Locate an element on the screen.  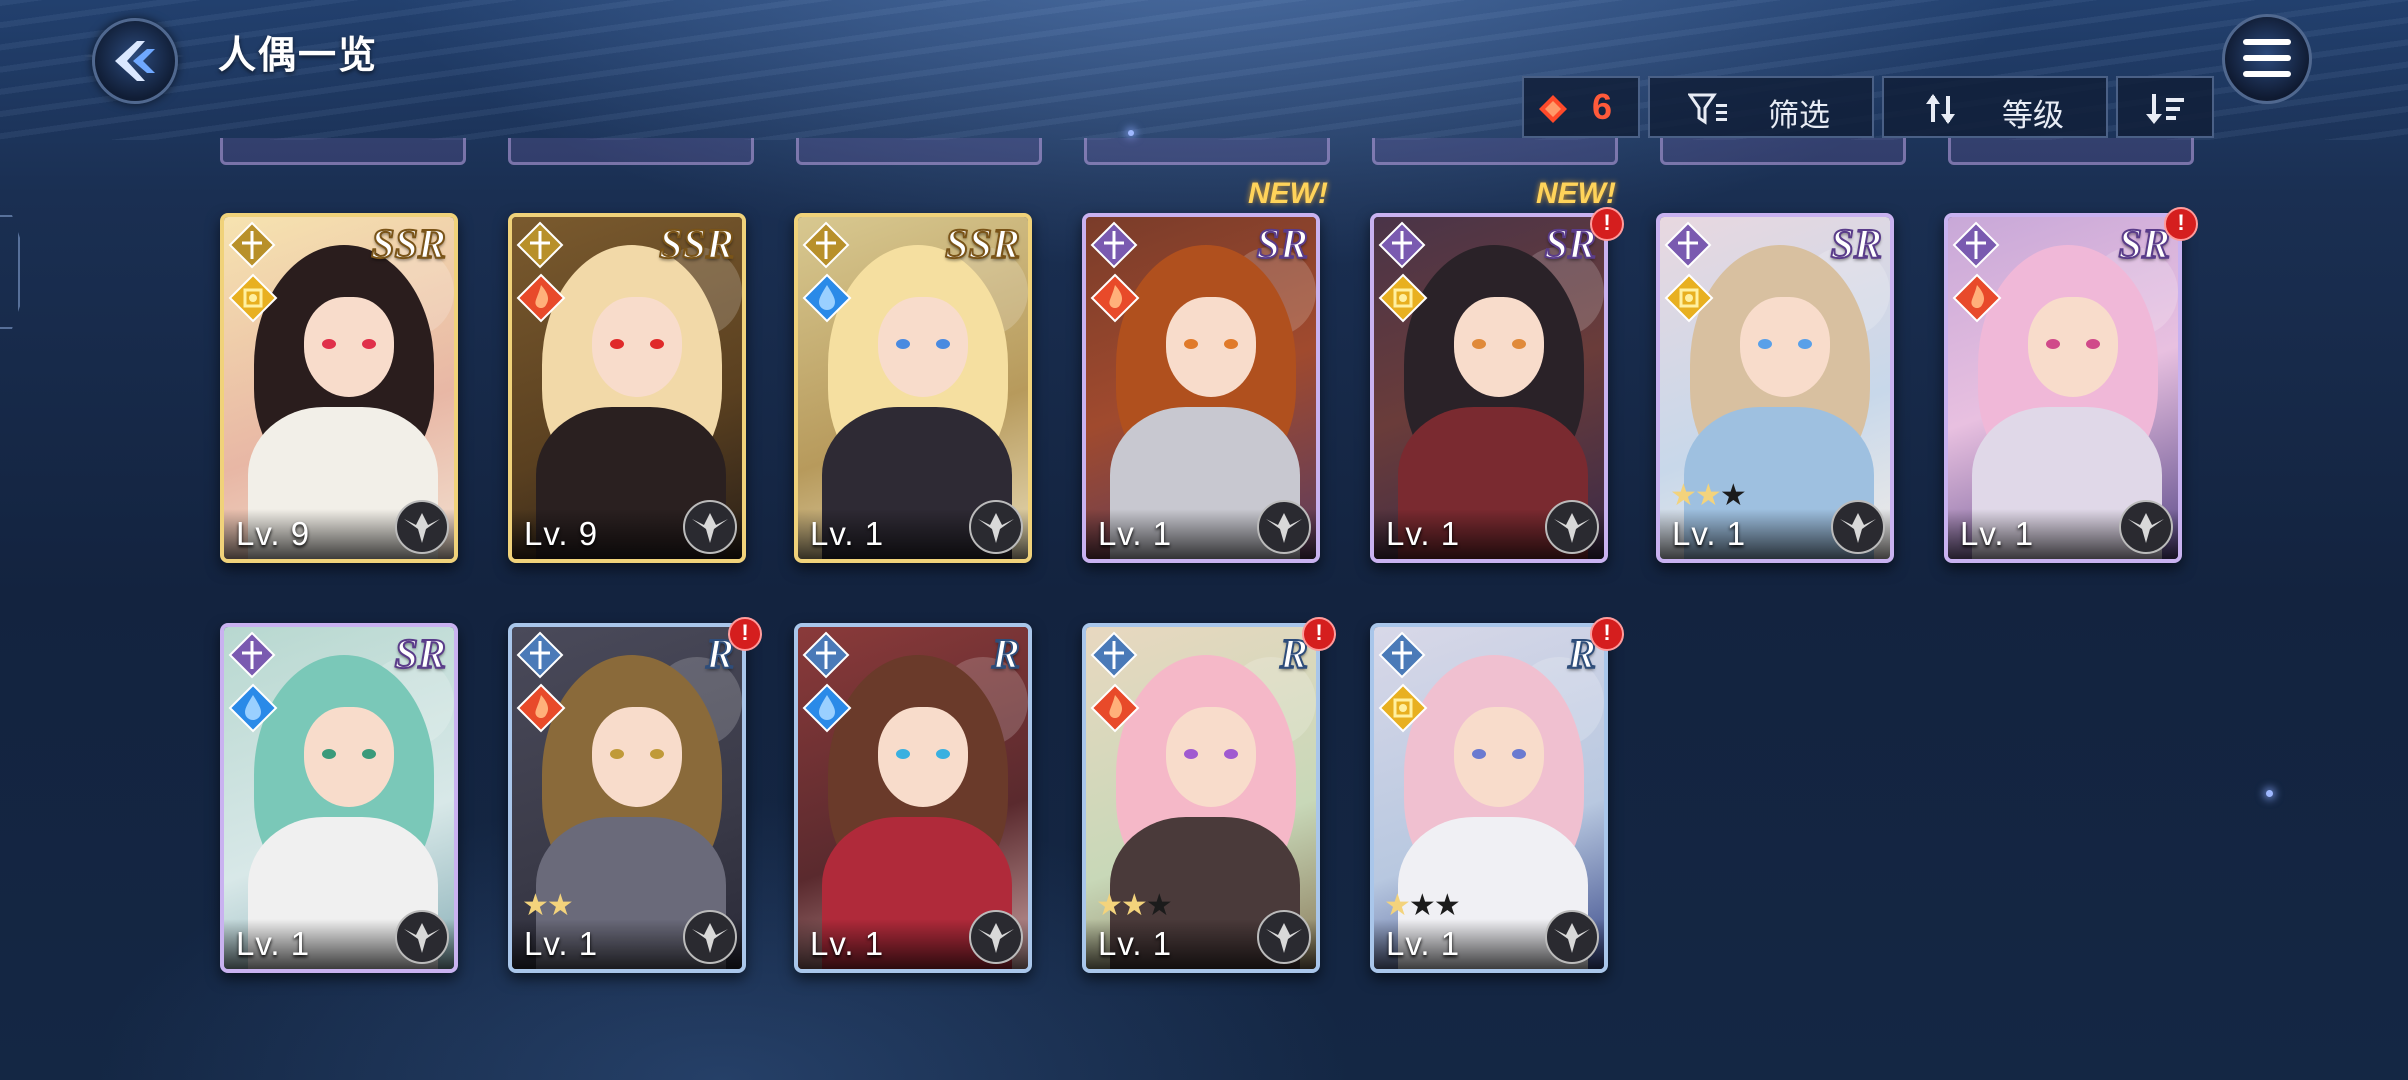
sort-descending-icon is located at coordinates (2165, 109).